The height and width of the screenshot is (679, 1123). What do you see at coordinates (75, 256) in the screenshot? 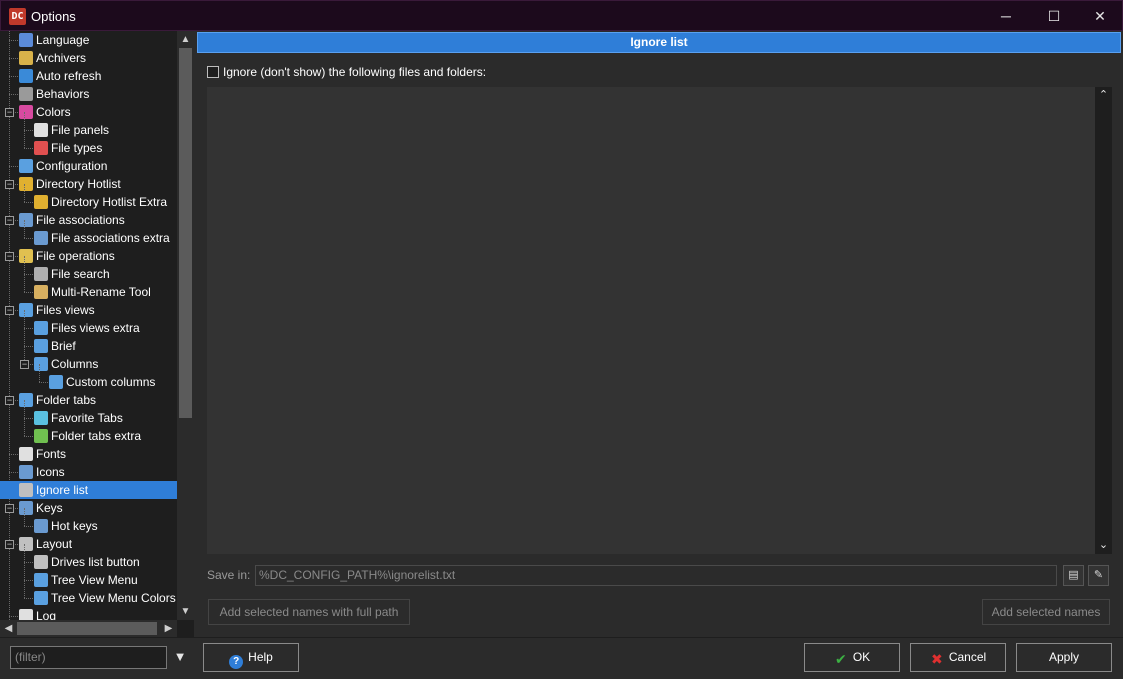
I see `tree-item-label: File operations` at bounding box center [75, 256].